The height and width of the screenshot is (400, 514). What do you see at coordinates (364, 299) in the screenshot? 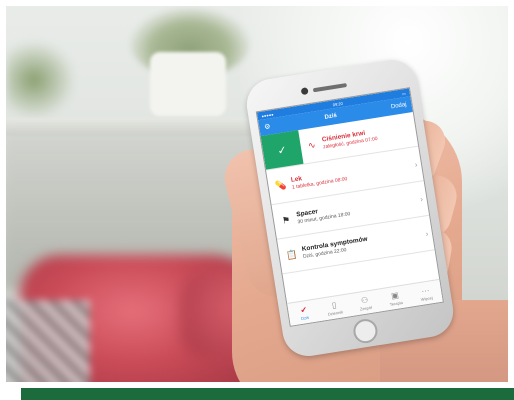
I see `team-icon: ⚇` at bounding box center [364, 299].